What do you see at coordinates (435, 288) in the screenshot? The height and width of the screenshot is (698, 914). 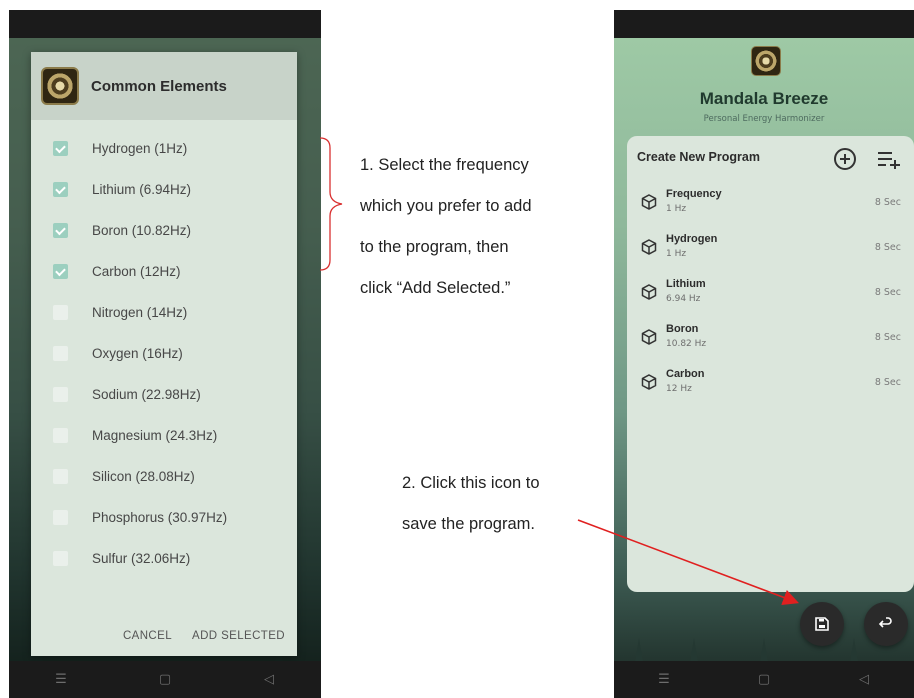 I see `instruction-line: click “Add Selected.”` at bounding box center [435, 288].